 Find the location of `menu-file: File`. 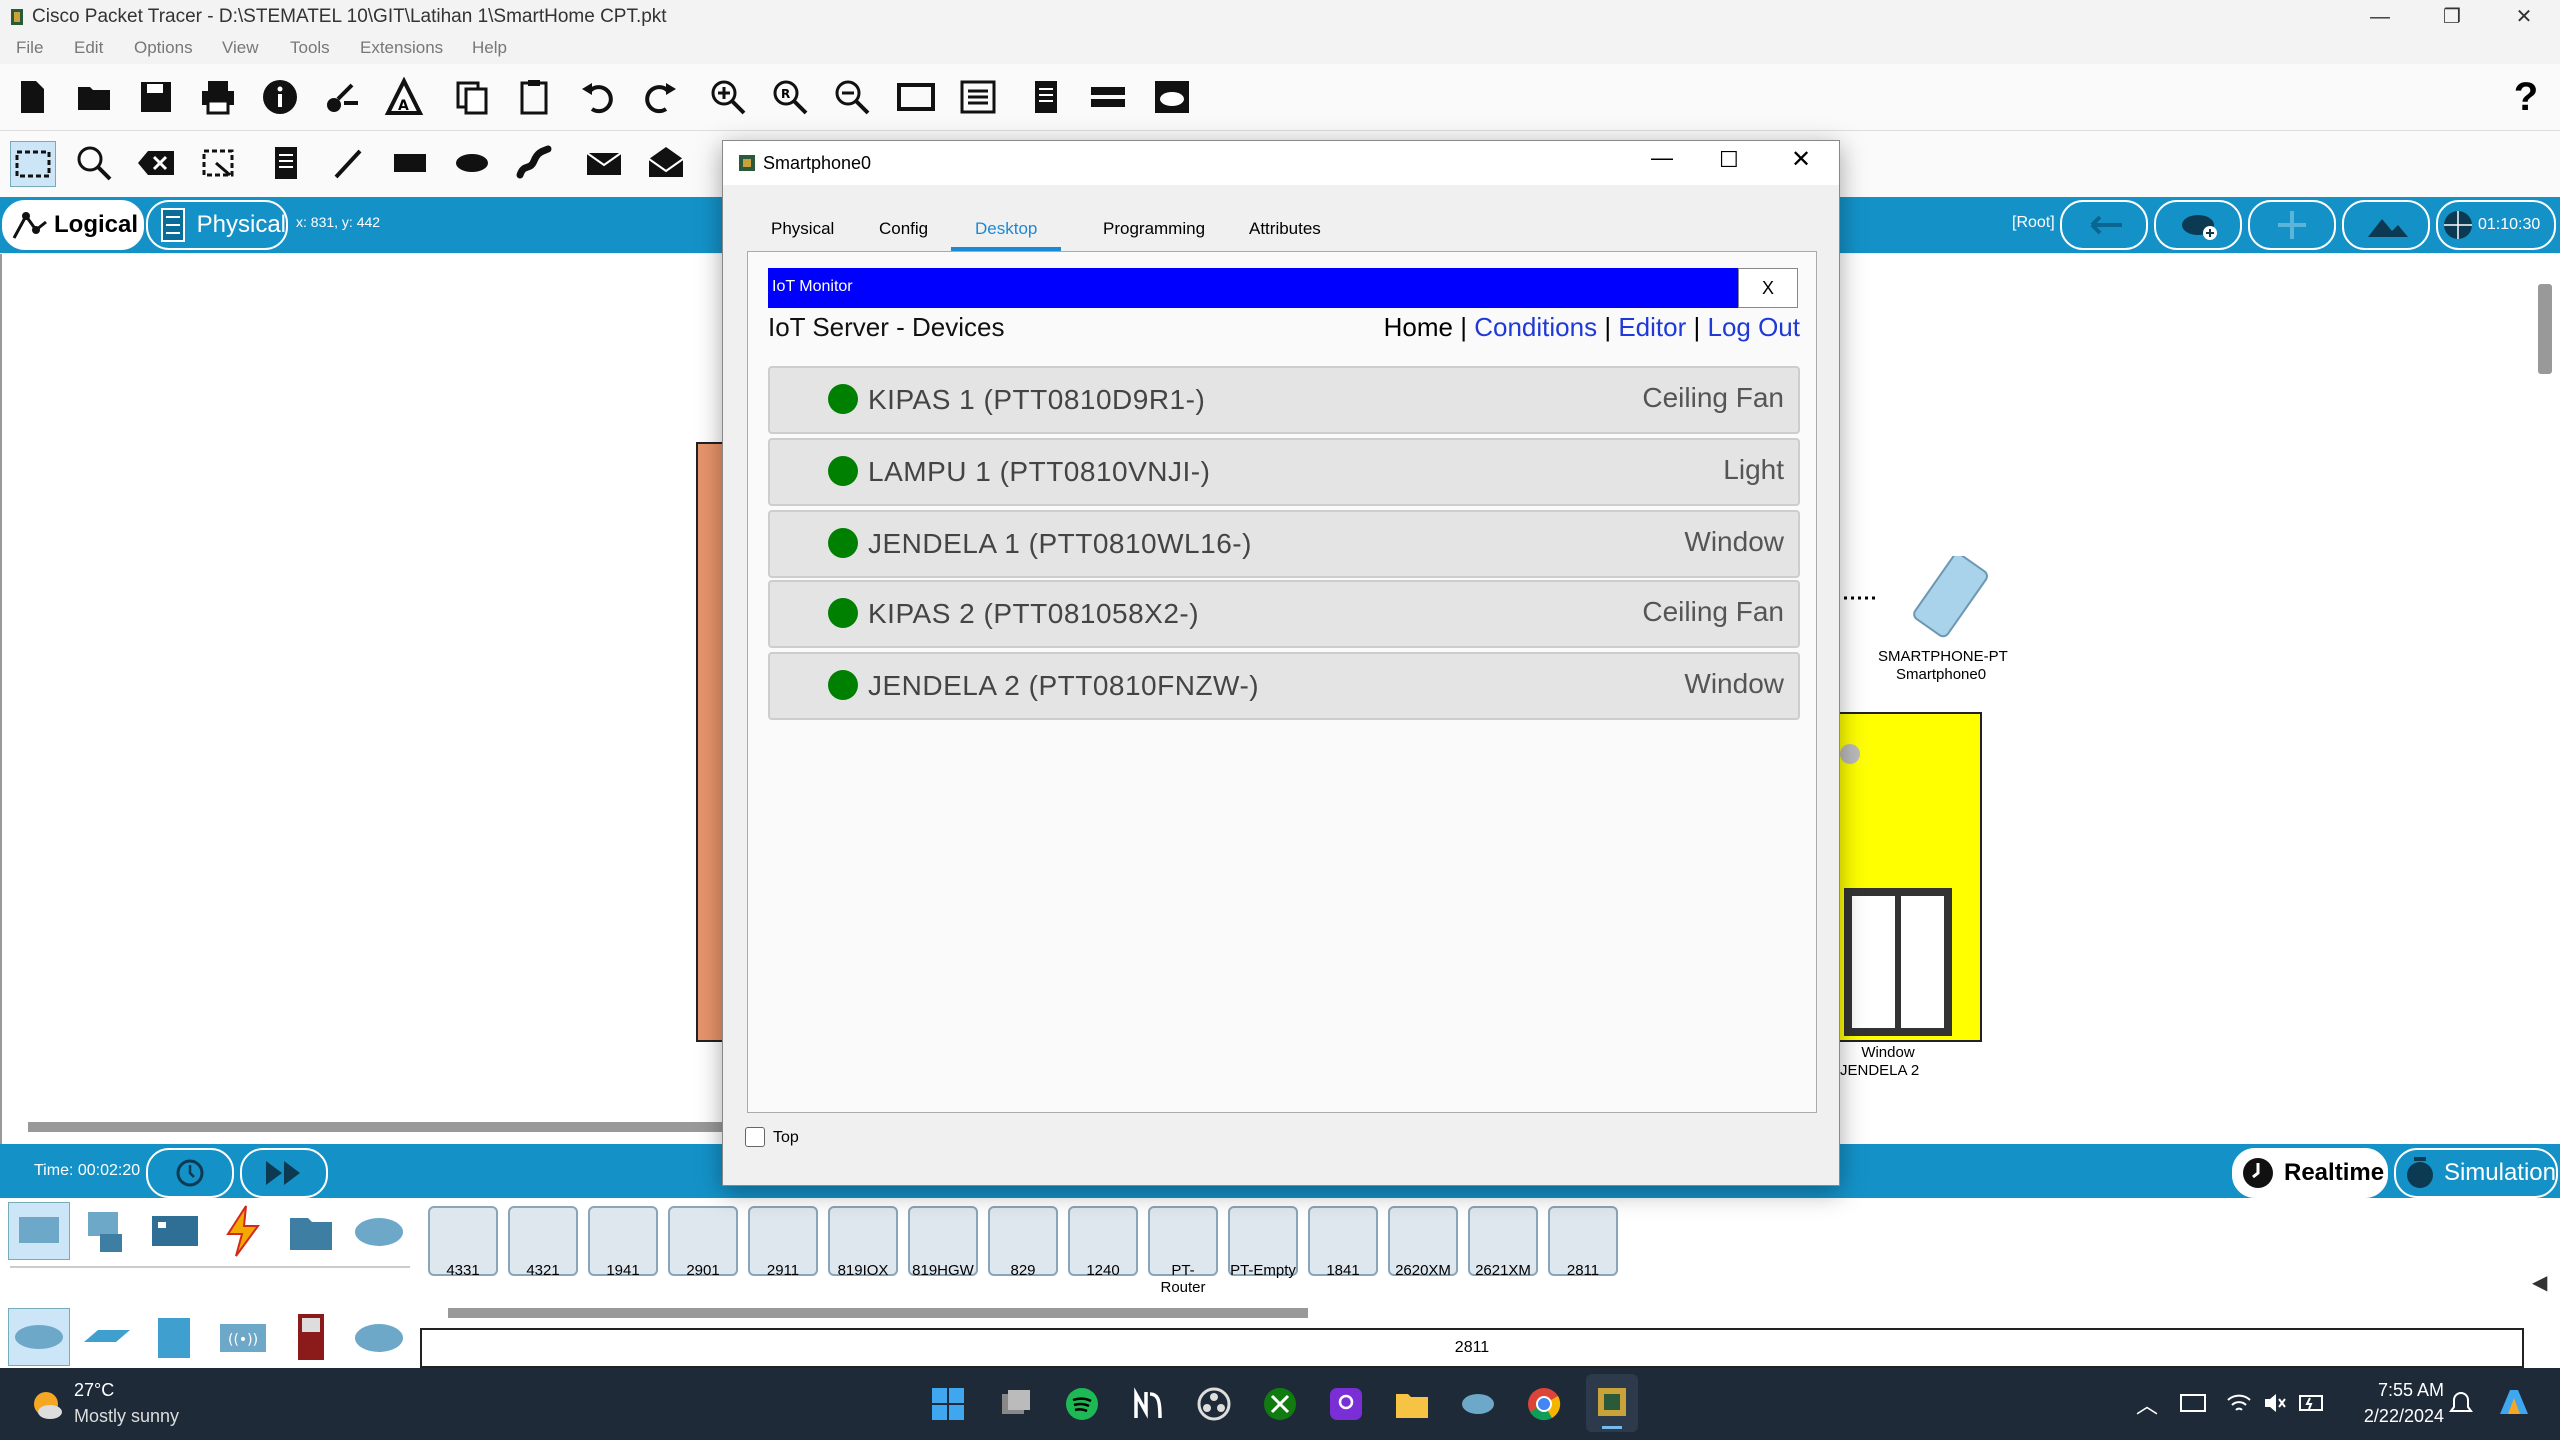

menu-file: File is located at coordinates (29, 48).